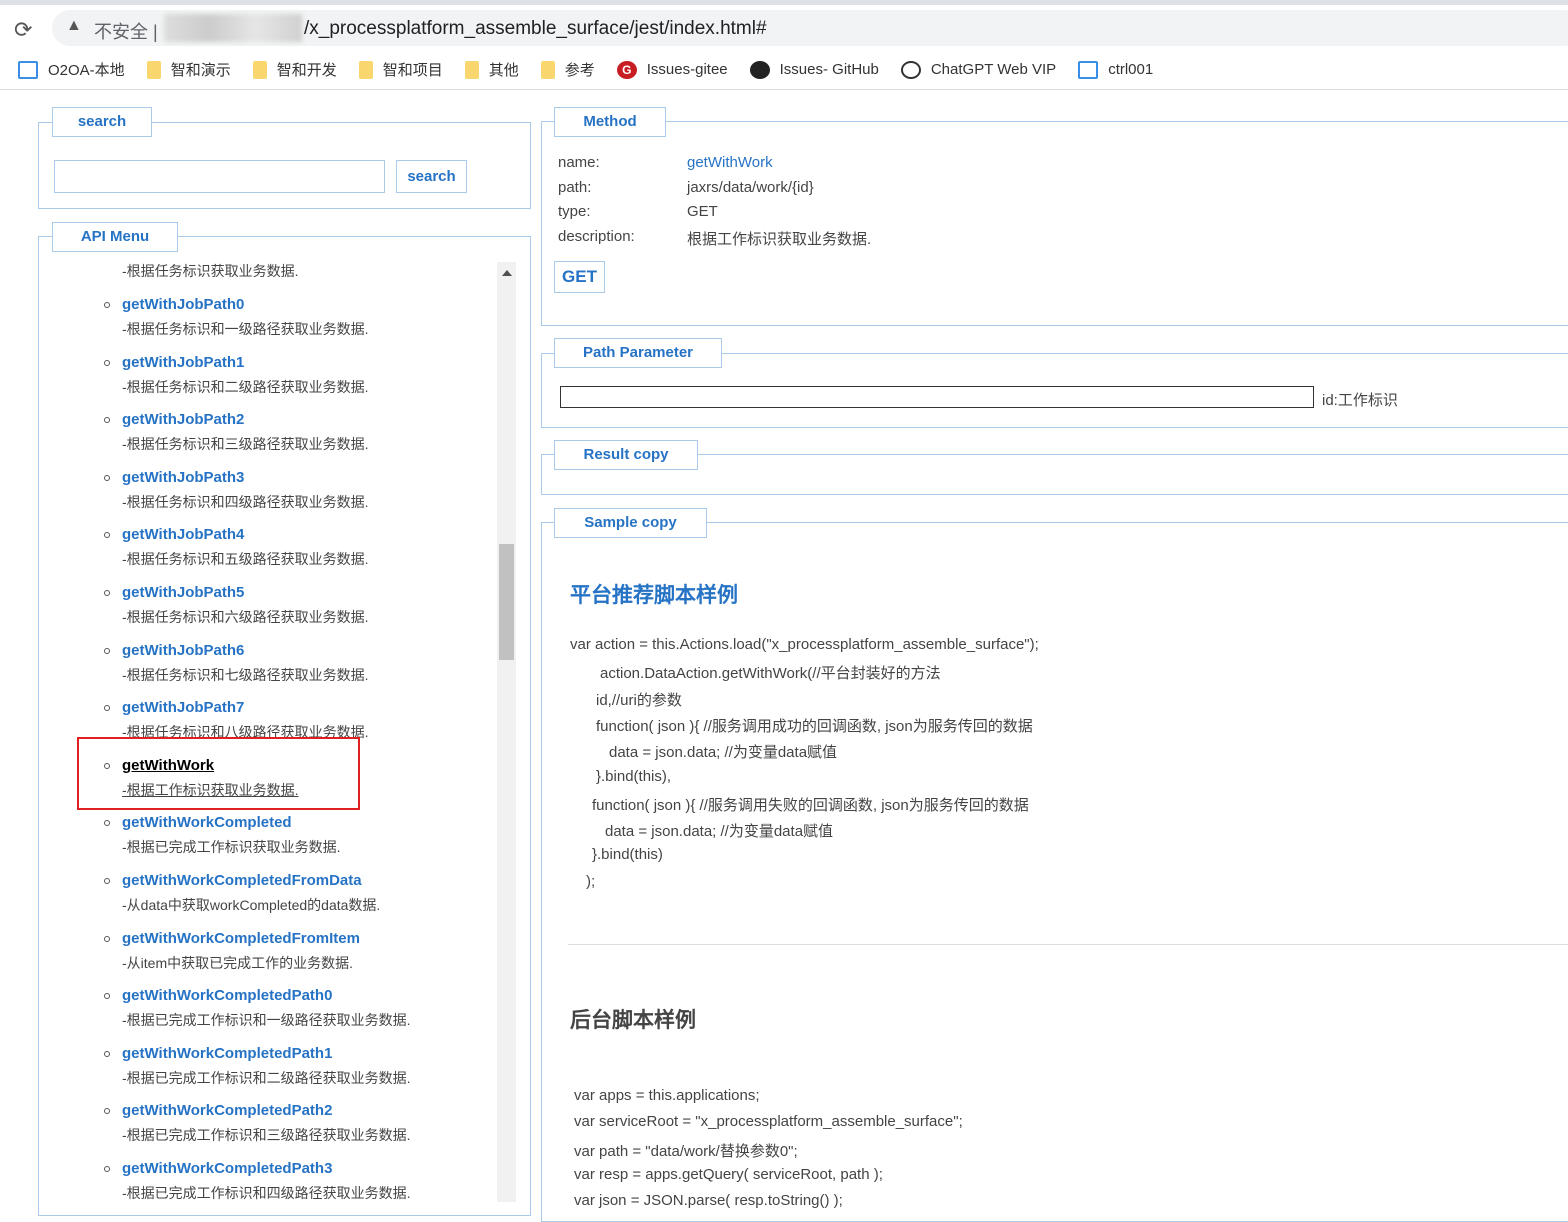 This screenshot has height=1222, width=1568. I want to click on menu-item-link: getWithWorkCompletedPath0, so click(227, 995).